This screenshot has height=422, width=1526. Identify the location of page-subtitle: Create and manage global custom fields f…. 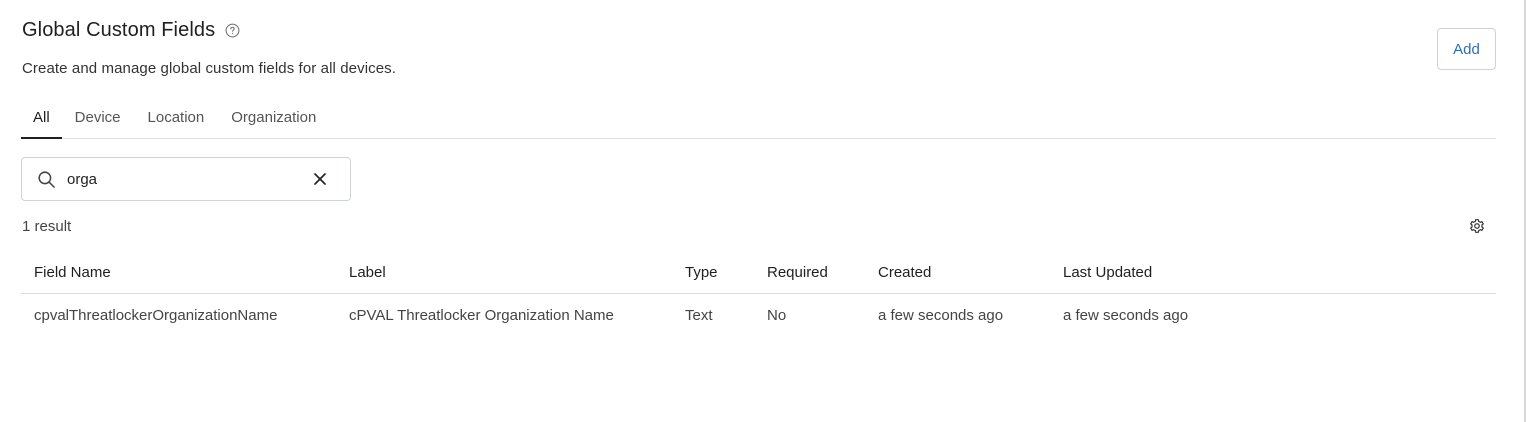
(209, 68).